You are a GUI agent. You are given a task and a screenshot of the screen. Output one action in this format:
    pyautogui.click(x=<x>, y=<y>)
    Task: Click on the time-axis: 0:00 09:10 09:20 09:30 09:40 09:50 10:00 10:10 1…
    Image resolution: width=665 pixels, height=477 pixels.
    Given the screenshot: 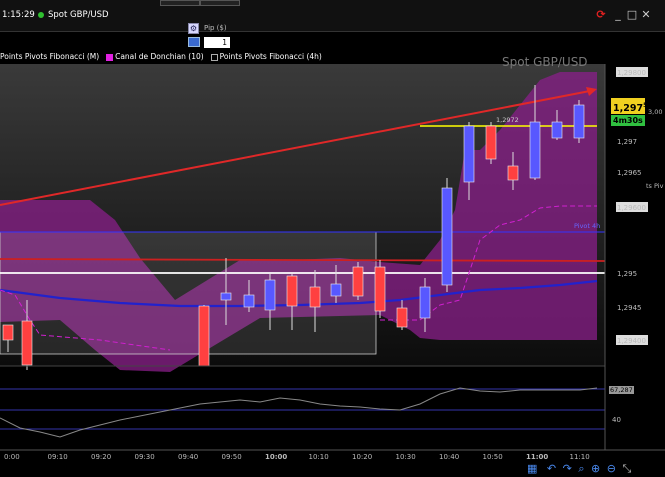 What is the action you would take?
    pyautogui.click(x=297, y=457)
    